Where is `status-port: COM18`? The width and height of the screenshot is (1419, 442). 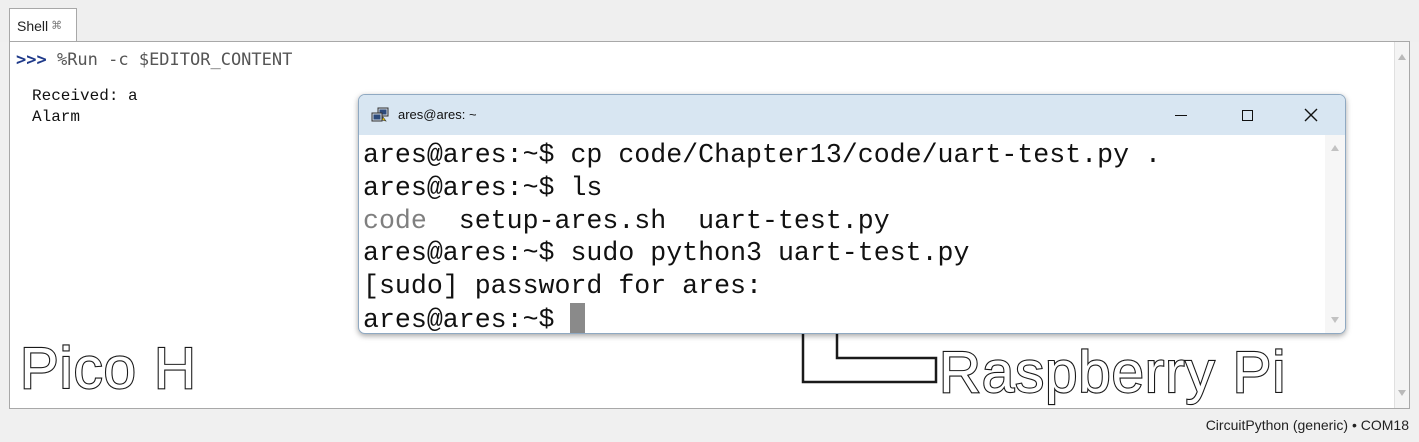
status-port: COM18 is located at coordinates (1384, 425).